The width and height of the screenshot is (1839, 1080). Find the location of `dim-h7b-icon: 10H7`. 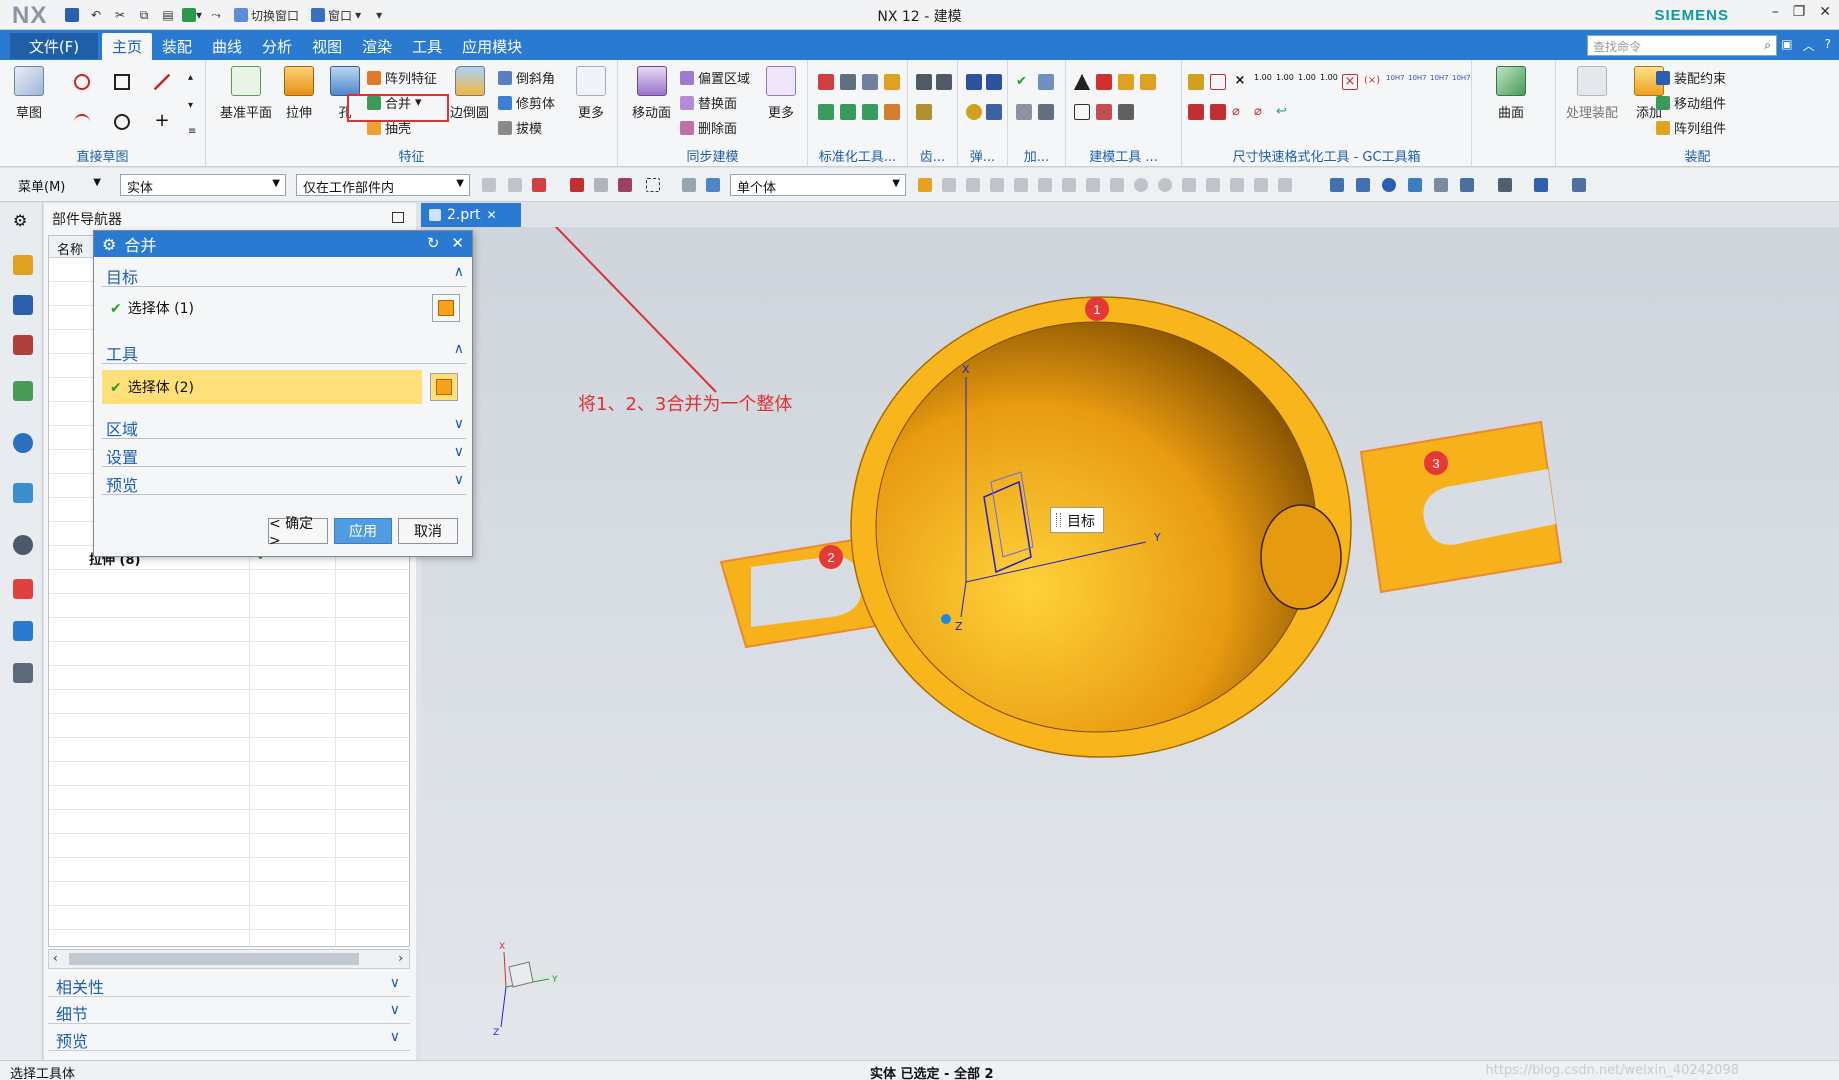

dim-h7b-icon: 10H7 is located at coordinates (1417, 82).